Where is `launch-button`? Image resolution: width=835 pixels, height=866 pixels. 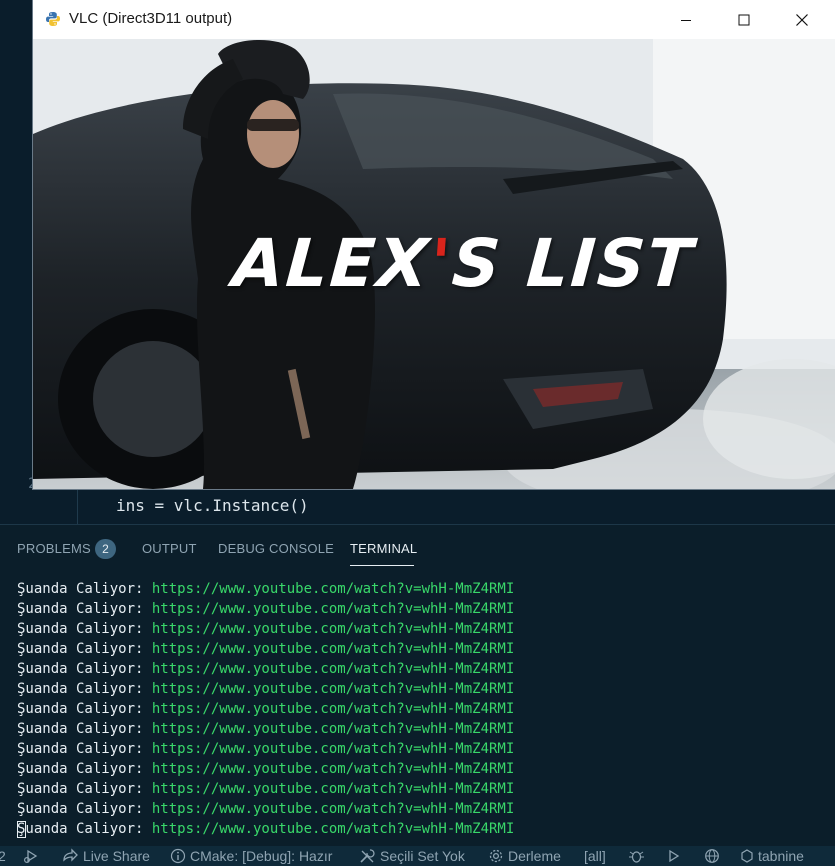 launch-button is located at coordinates (674, 856).